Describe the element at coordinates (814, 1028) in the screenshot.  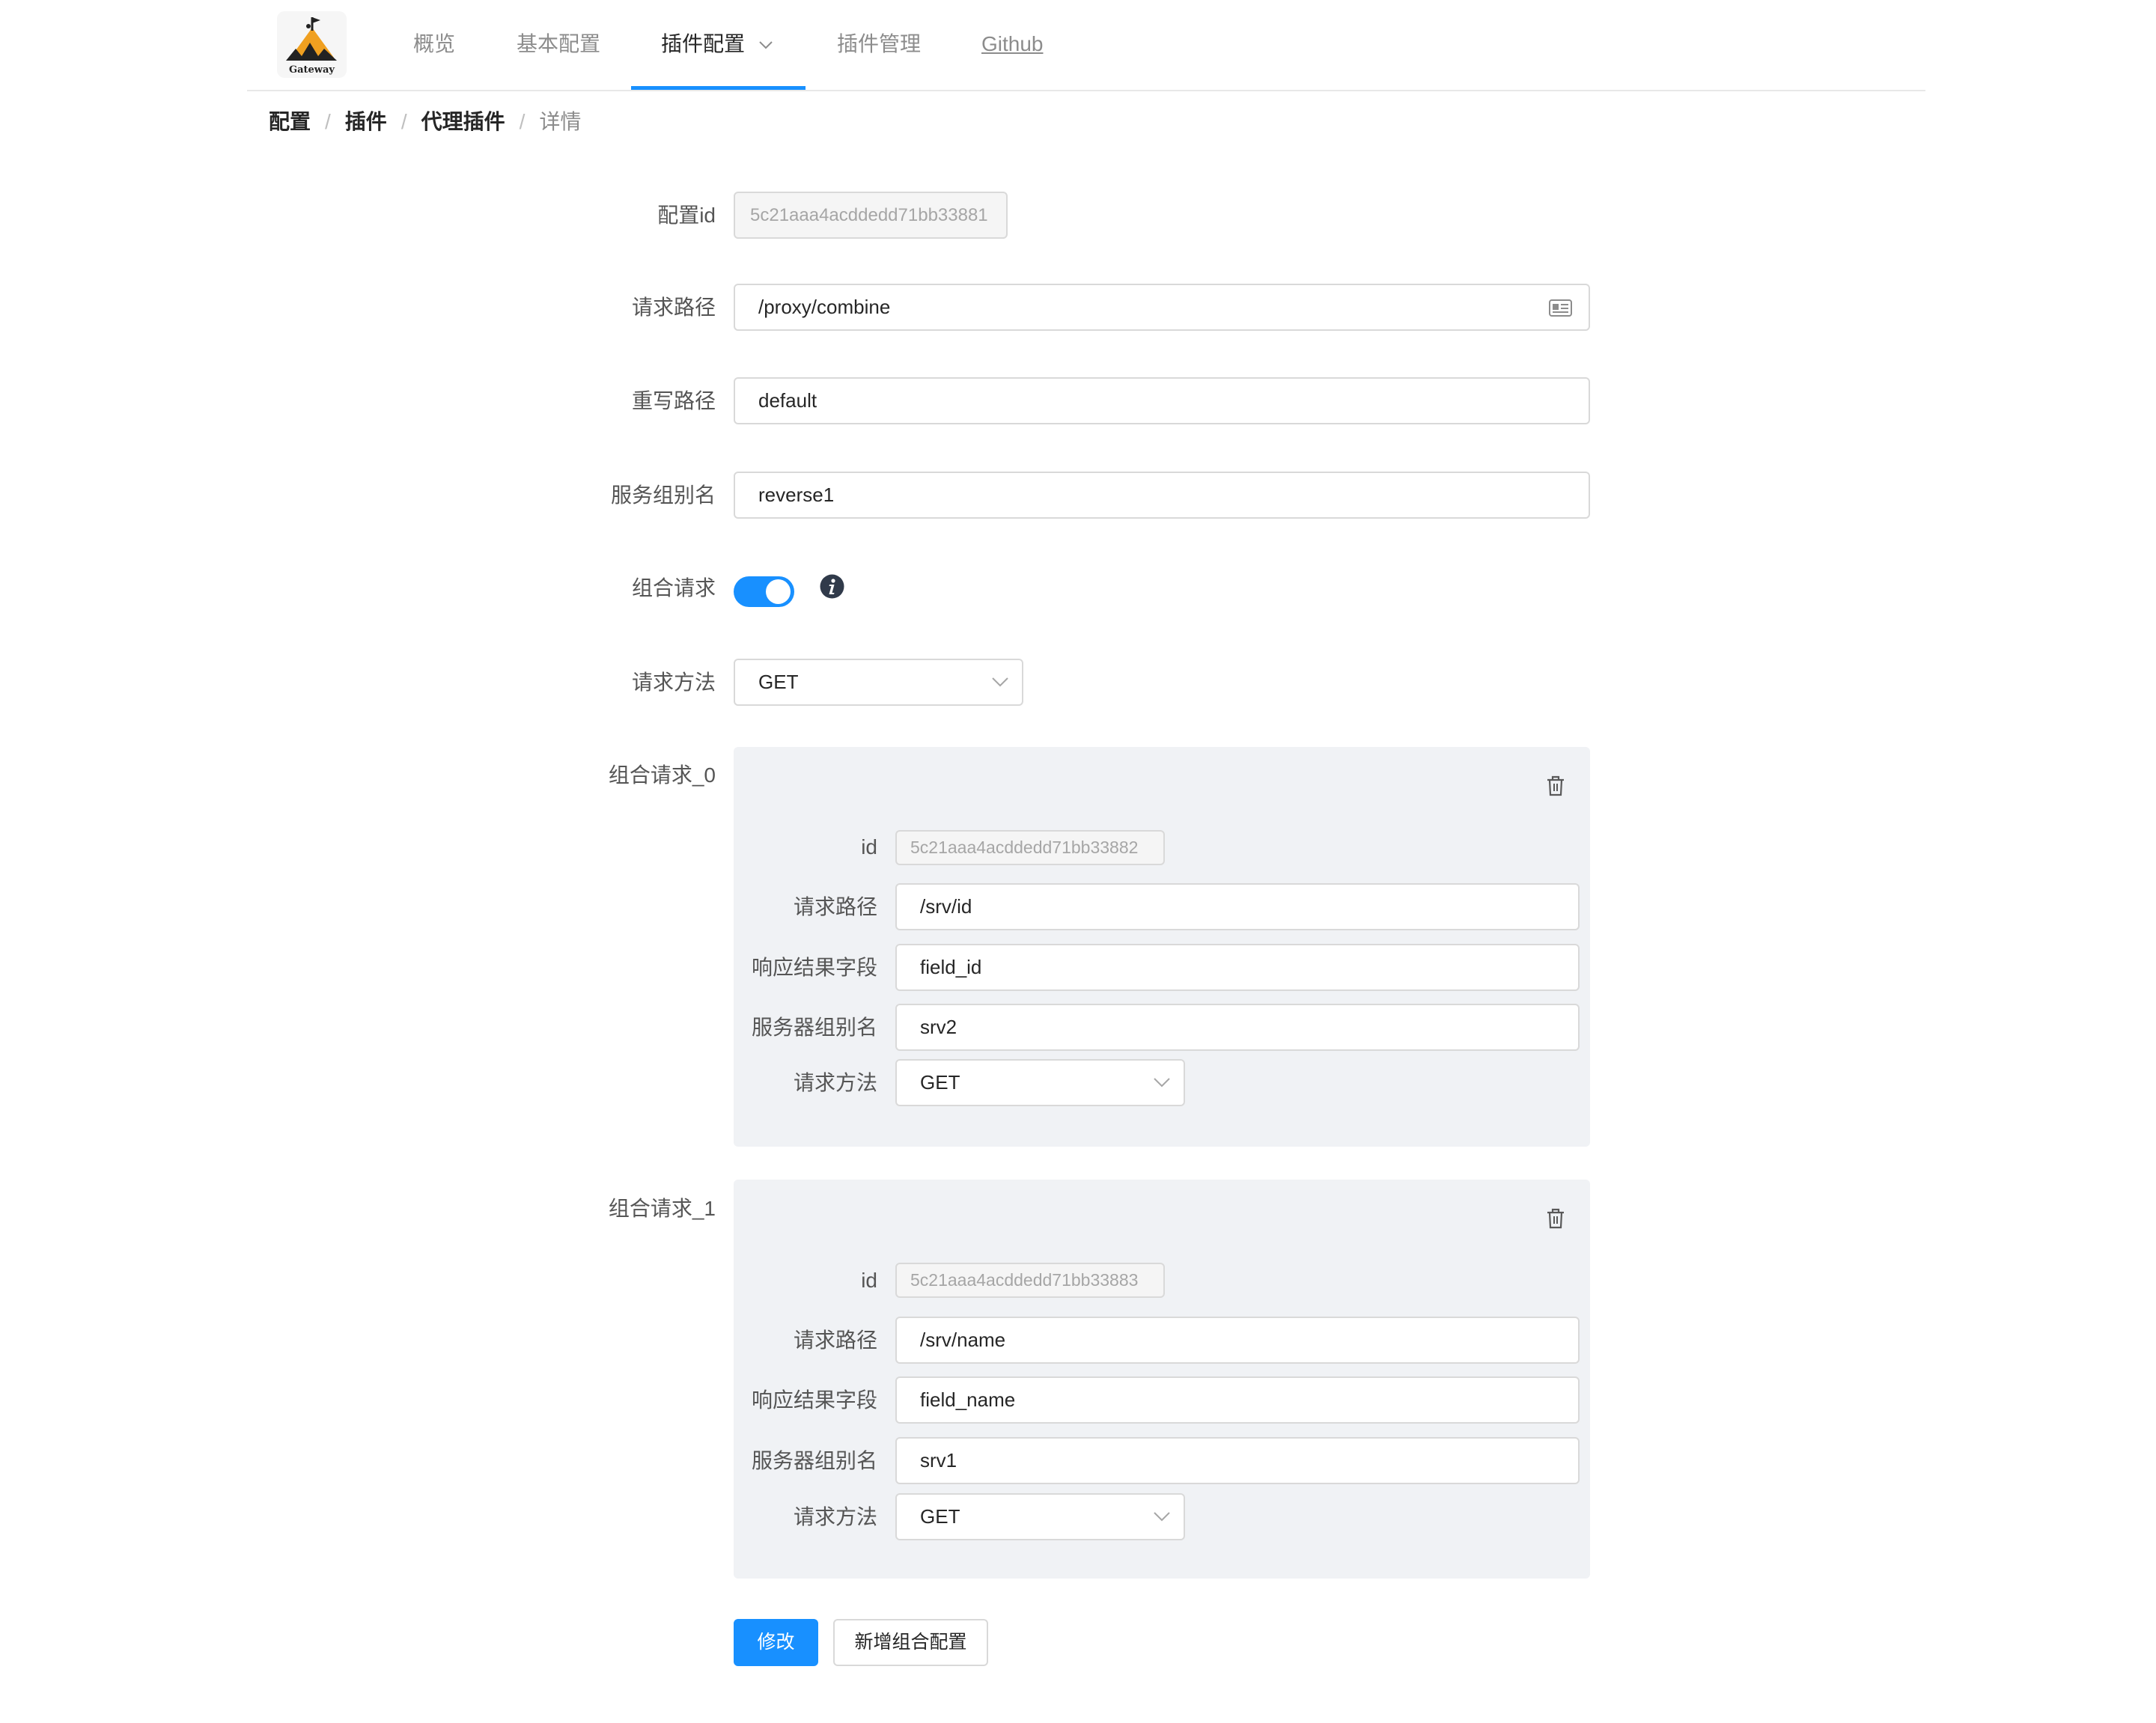
I see `combo-0-group-label: 服务器组别名` at that location.